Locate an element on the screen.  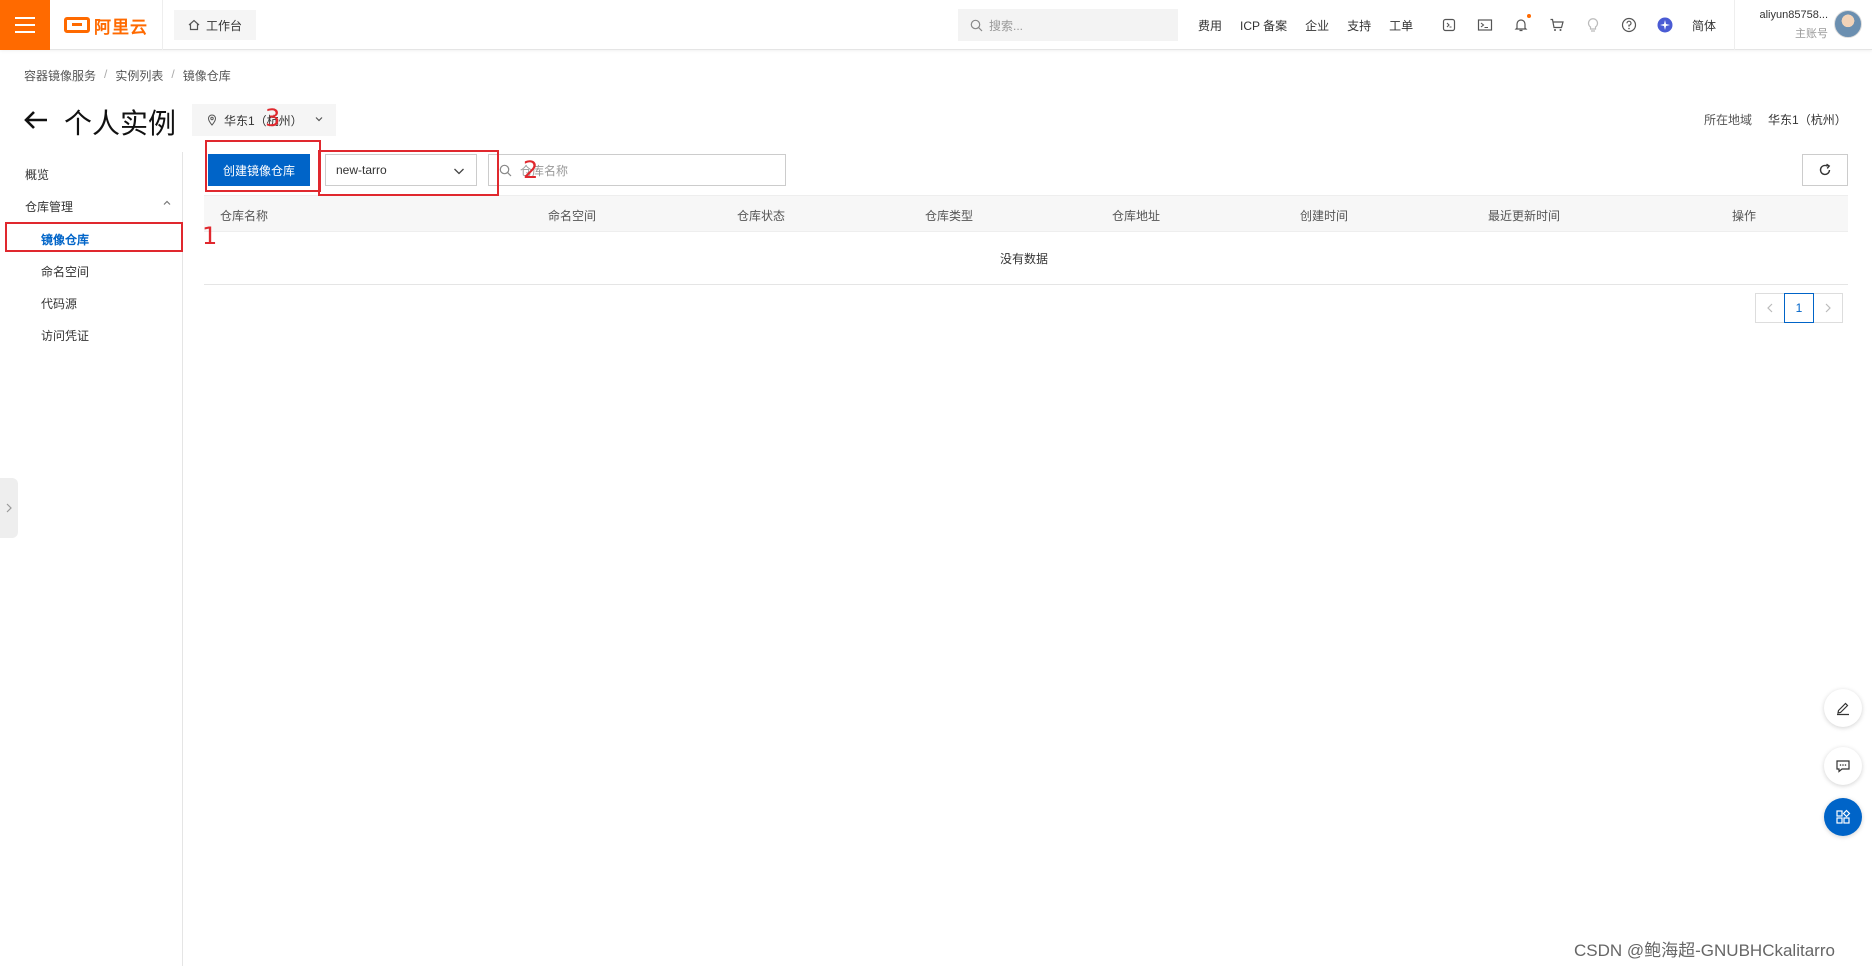
edit-icon is located at coordinates (1843, 709).